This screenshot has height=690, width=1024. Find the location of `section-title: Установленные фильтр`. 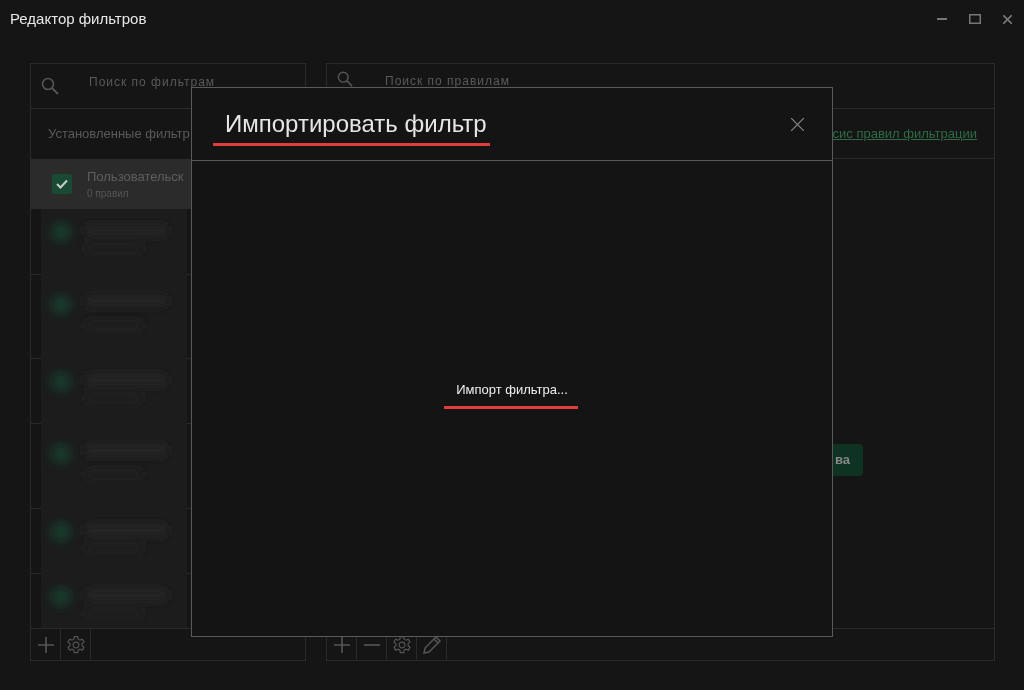

section-title: Установленные фильтр is located at coordinates (119, 134).